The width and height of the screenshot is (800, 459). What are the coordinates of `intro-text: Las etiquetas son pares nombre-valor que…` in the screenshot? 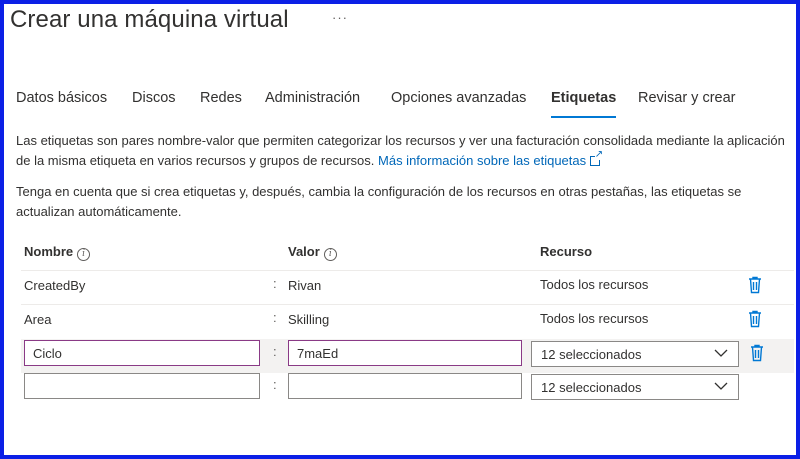 It's located at (401, 151).